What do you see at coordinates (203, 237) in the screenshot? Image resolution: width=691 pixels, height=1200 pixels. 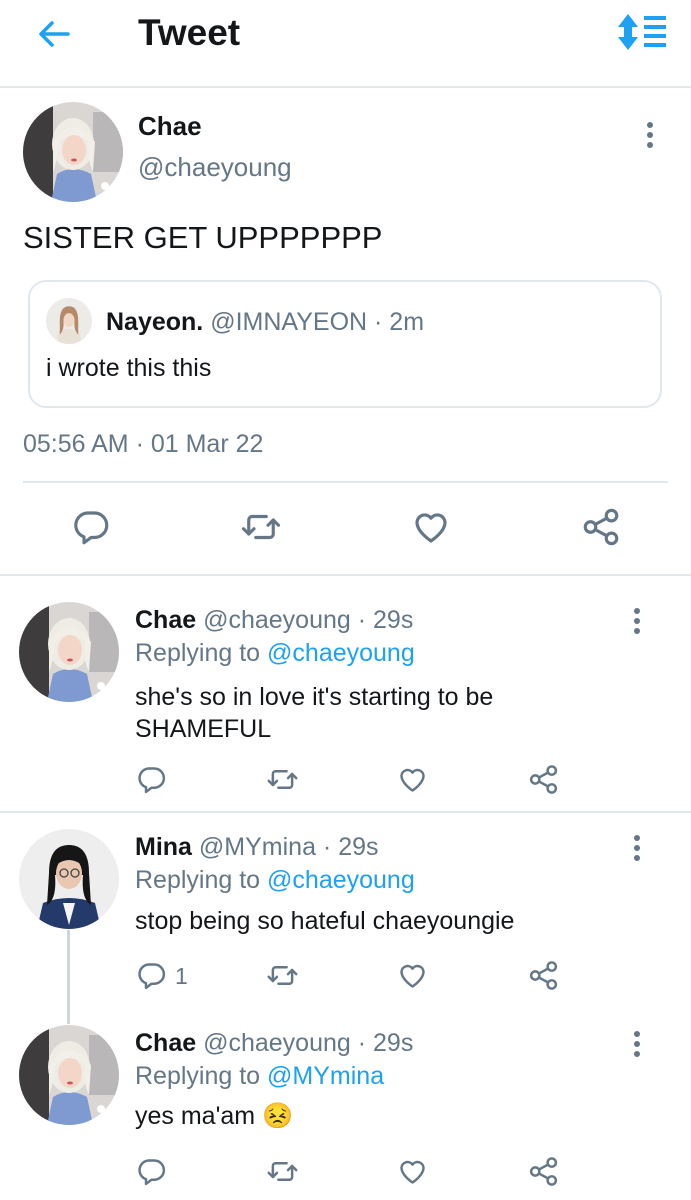 I see `tweet-text: SISTER GET UPPPPPPP` at bounding box center [203, 237].